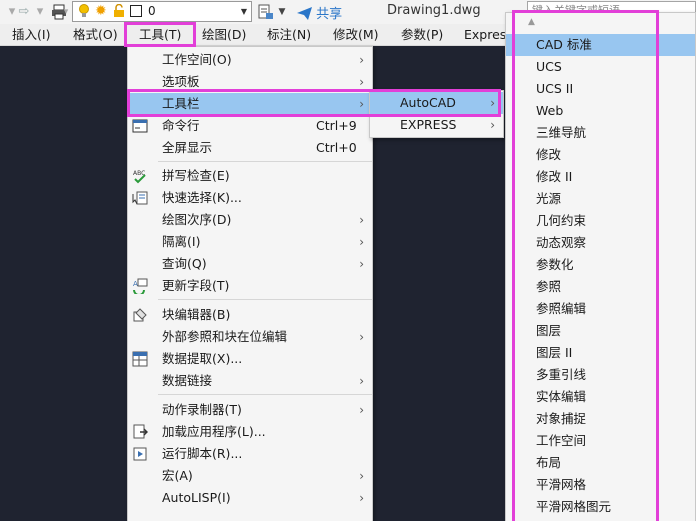 This screenshot has height=521, width=696. I want to click on menu-row-toolbars: 工具栏 ›, so click(250, 104).